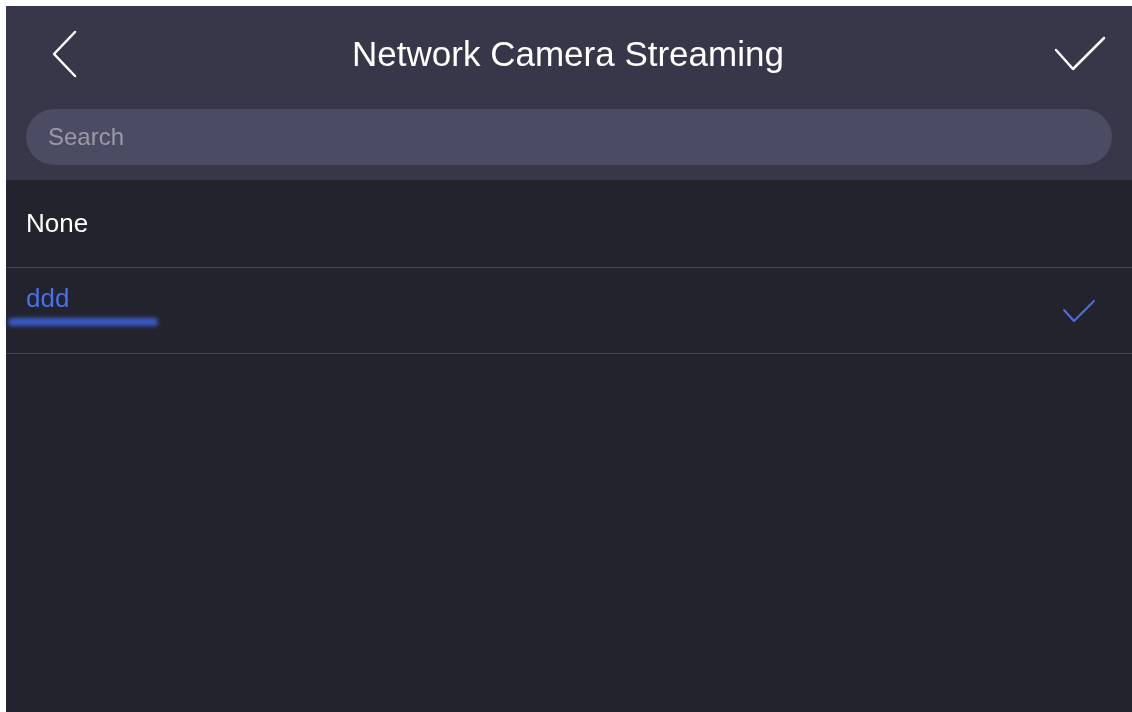 The image size is (1132, 712). Describe the element at coordinates (568, 53) in the screenshot. I see `screen-title: Network Camera Streaming` at that location.